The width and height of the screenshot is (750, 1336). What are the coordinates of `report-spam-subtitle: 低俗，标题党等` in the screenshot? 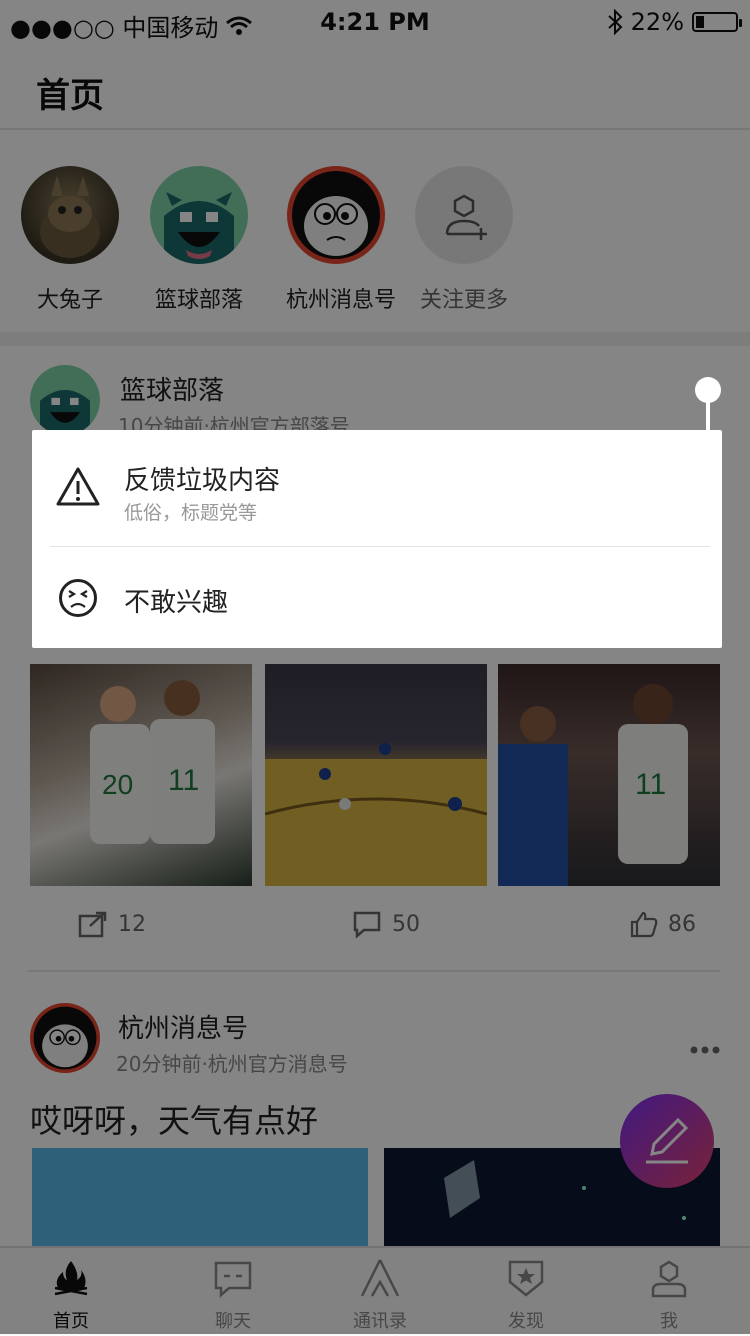 It's located at (191, 513).